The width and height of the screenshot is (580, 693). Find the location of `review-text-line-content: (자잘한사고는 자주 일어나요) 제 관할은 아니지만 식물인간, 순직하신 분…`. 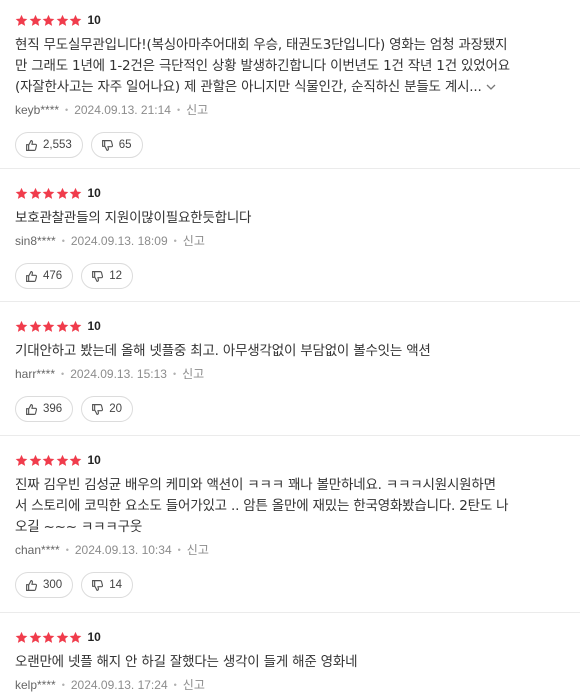

review-text-line-content: (자잘한사고는 자주 일어나요) 제 관할은 아니지만 식물인간, 순직하신 분… is located at coordinates (248, 87).